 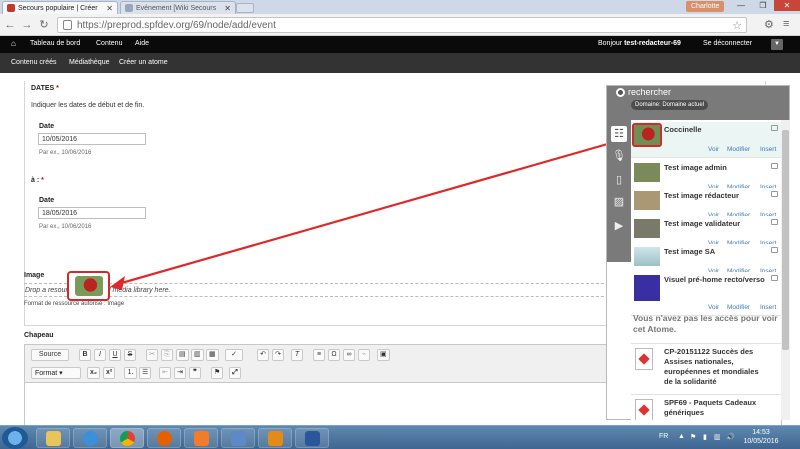 What do you see at coordinates (152, 355) in the screenshot?
I see `cut-icon: ✂` at bounding box center [152, 355].